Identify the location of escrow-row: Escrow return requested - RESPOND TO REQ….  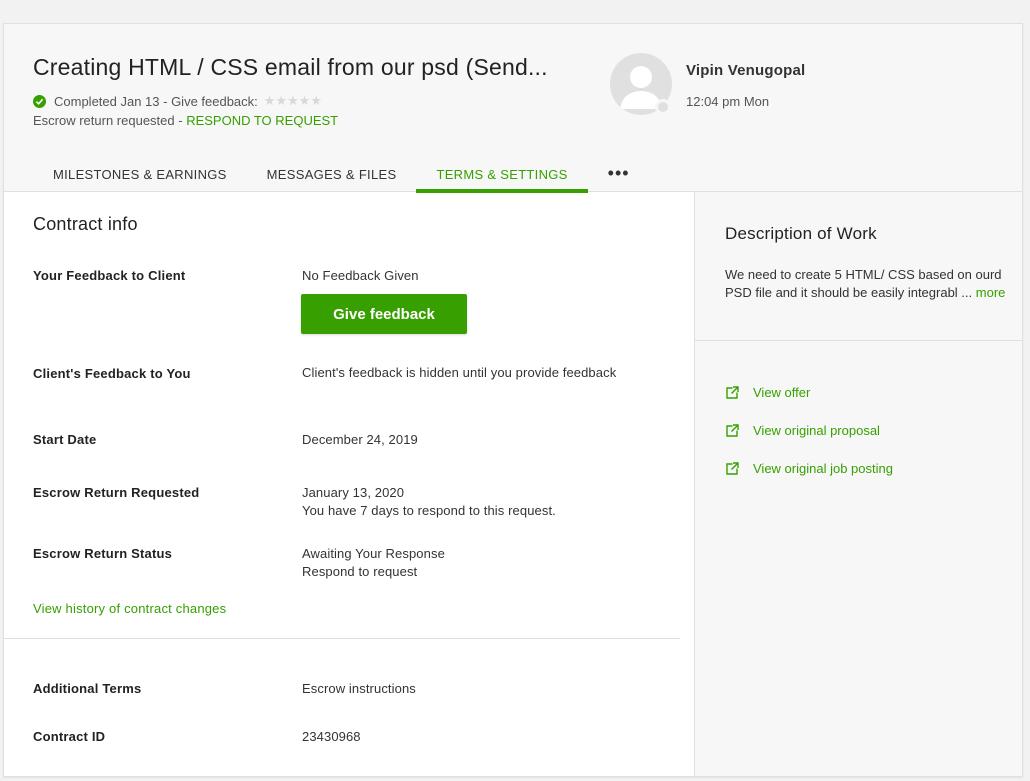
(185, 120).